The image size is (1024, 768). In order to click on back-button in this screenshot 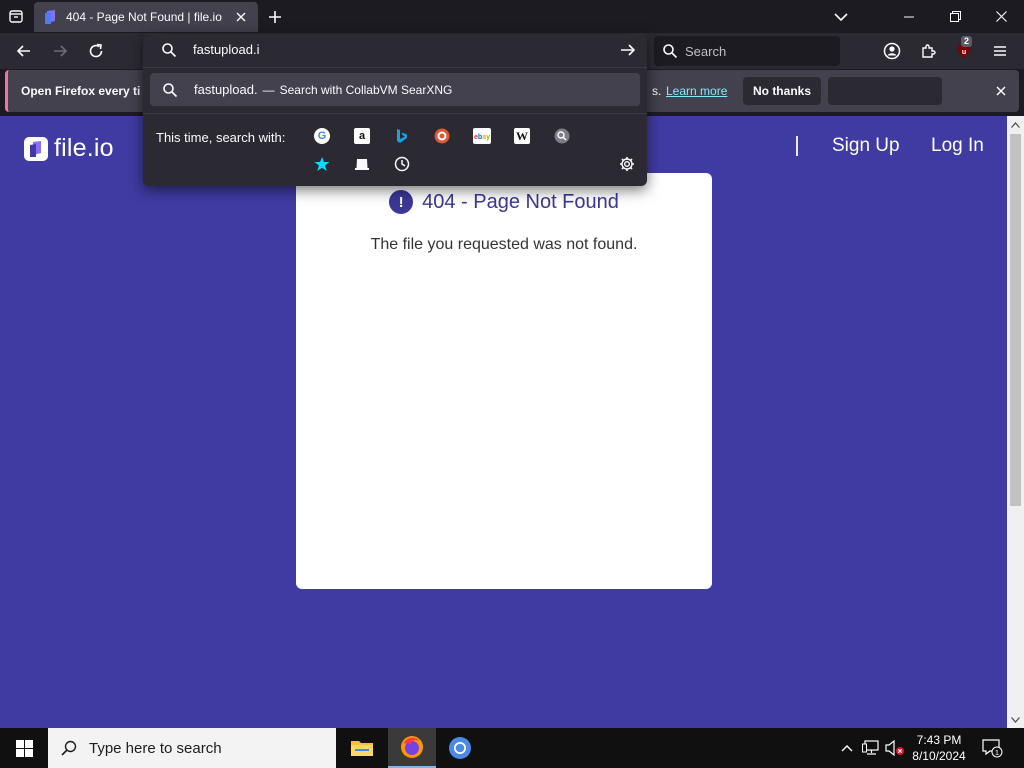, I will do `click(24, 51)`.